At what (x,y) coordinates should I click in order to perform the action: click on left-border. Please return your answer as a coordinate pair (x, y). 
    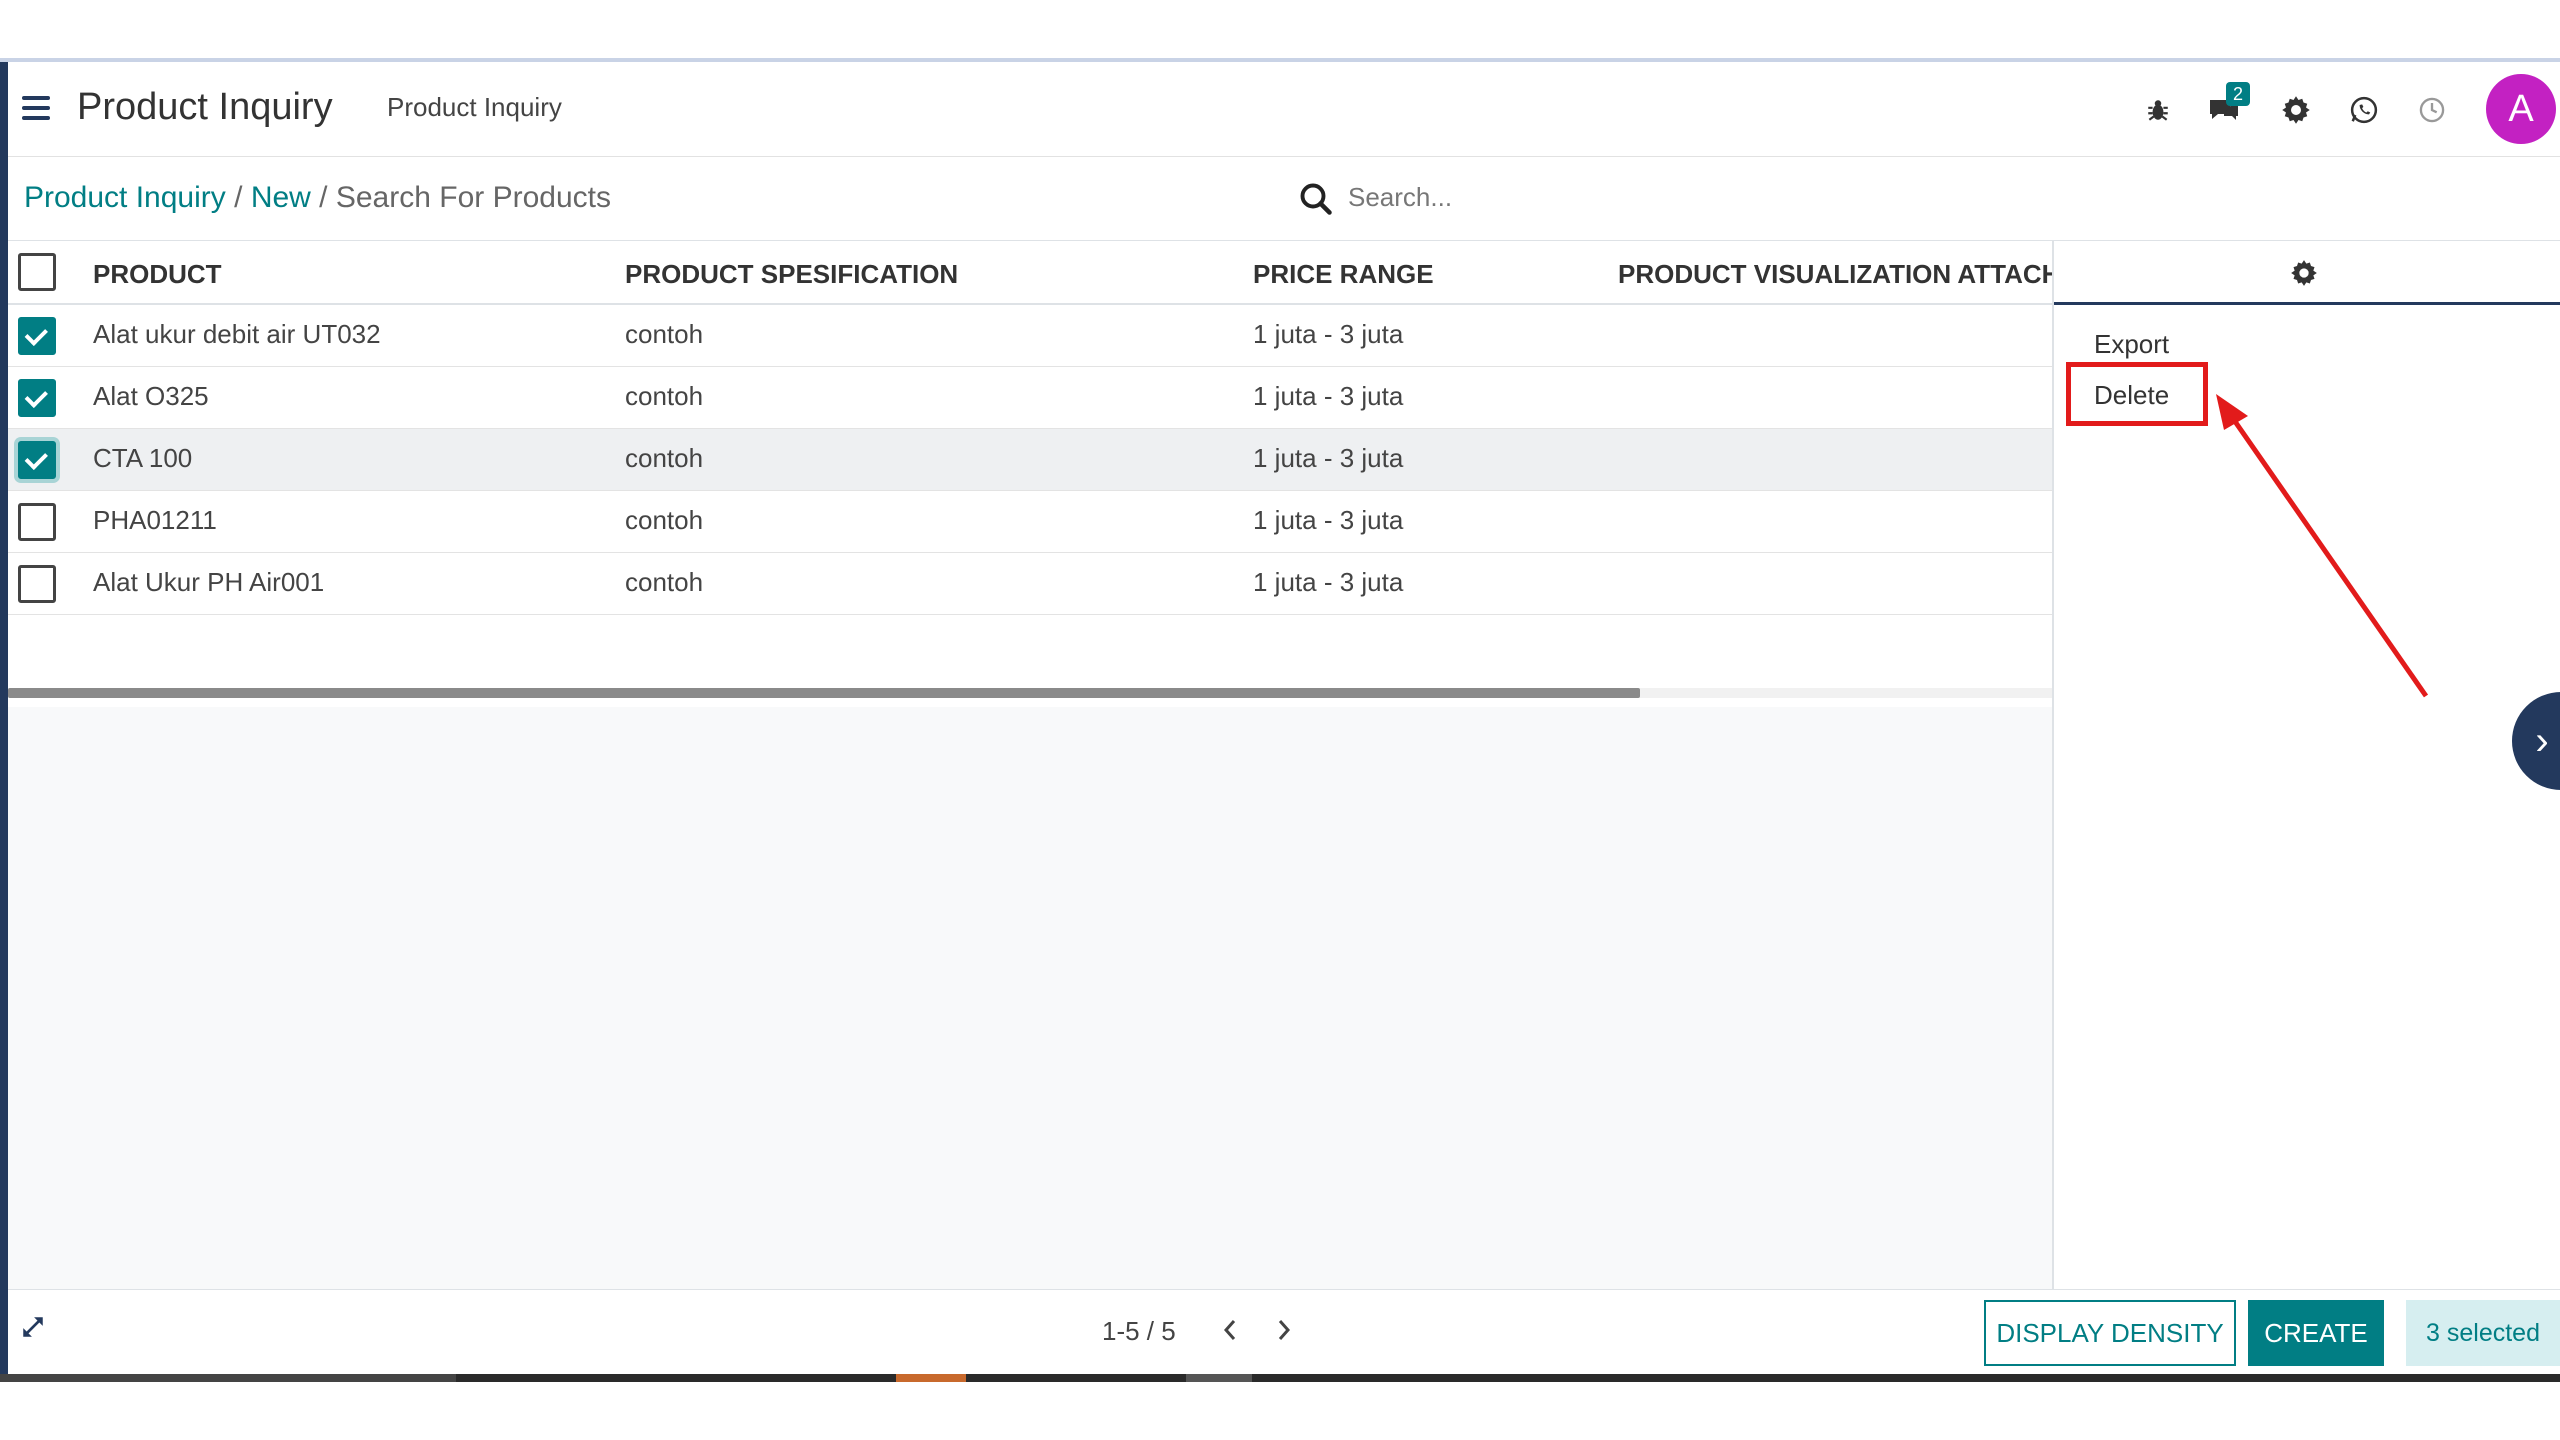
    Looking at the image, I should click on (4, 721).